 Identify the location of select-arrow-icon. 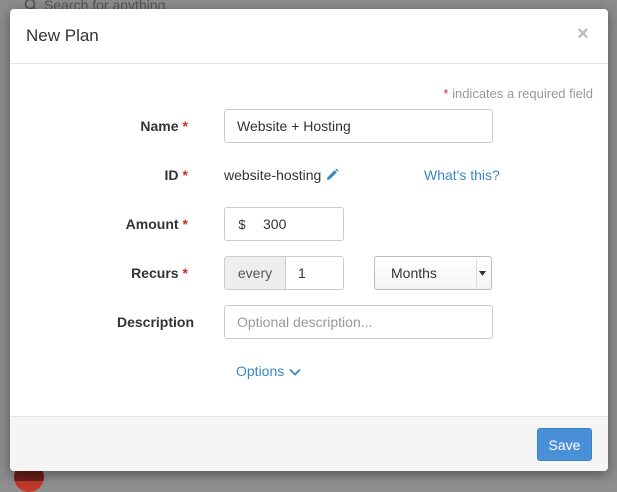
(482, 273).